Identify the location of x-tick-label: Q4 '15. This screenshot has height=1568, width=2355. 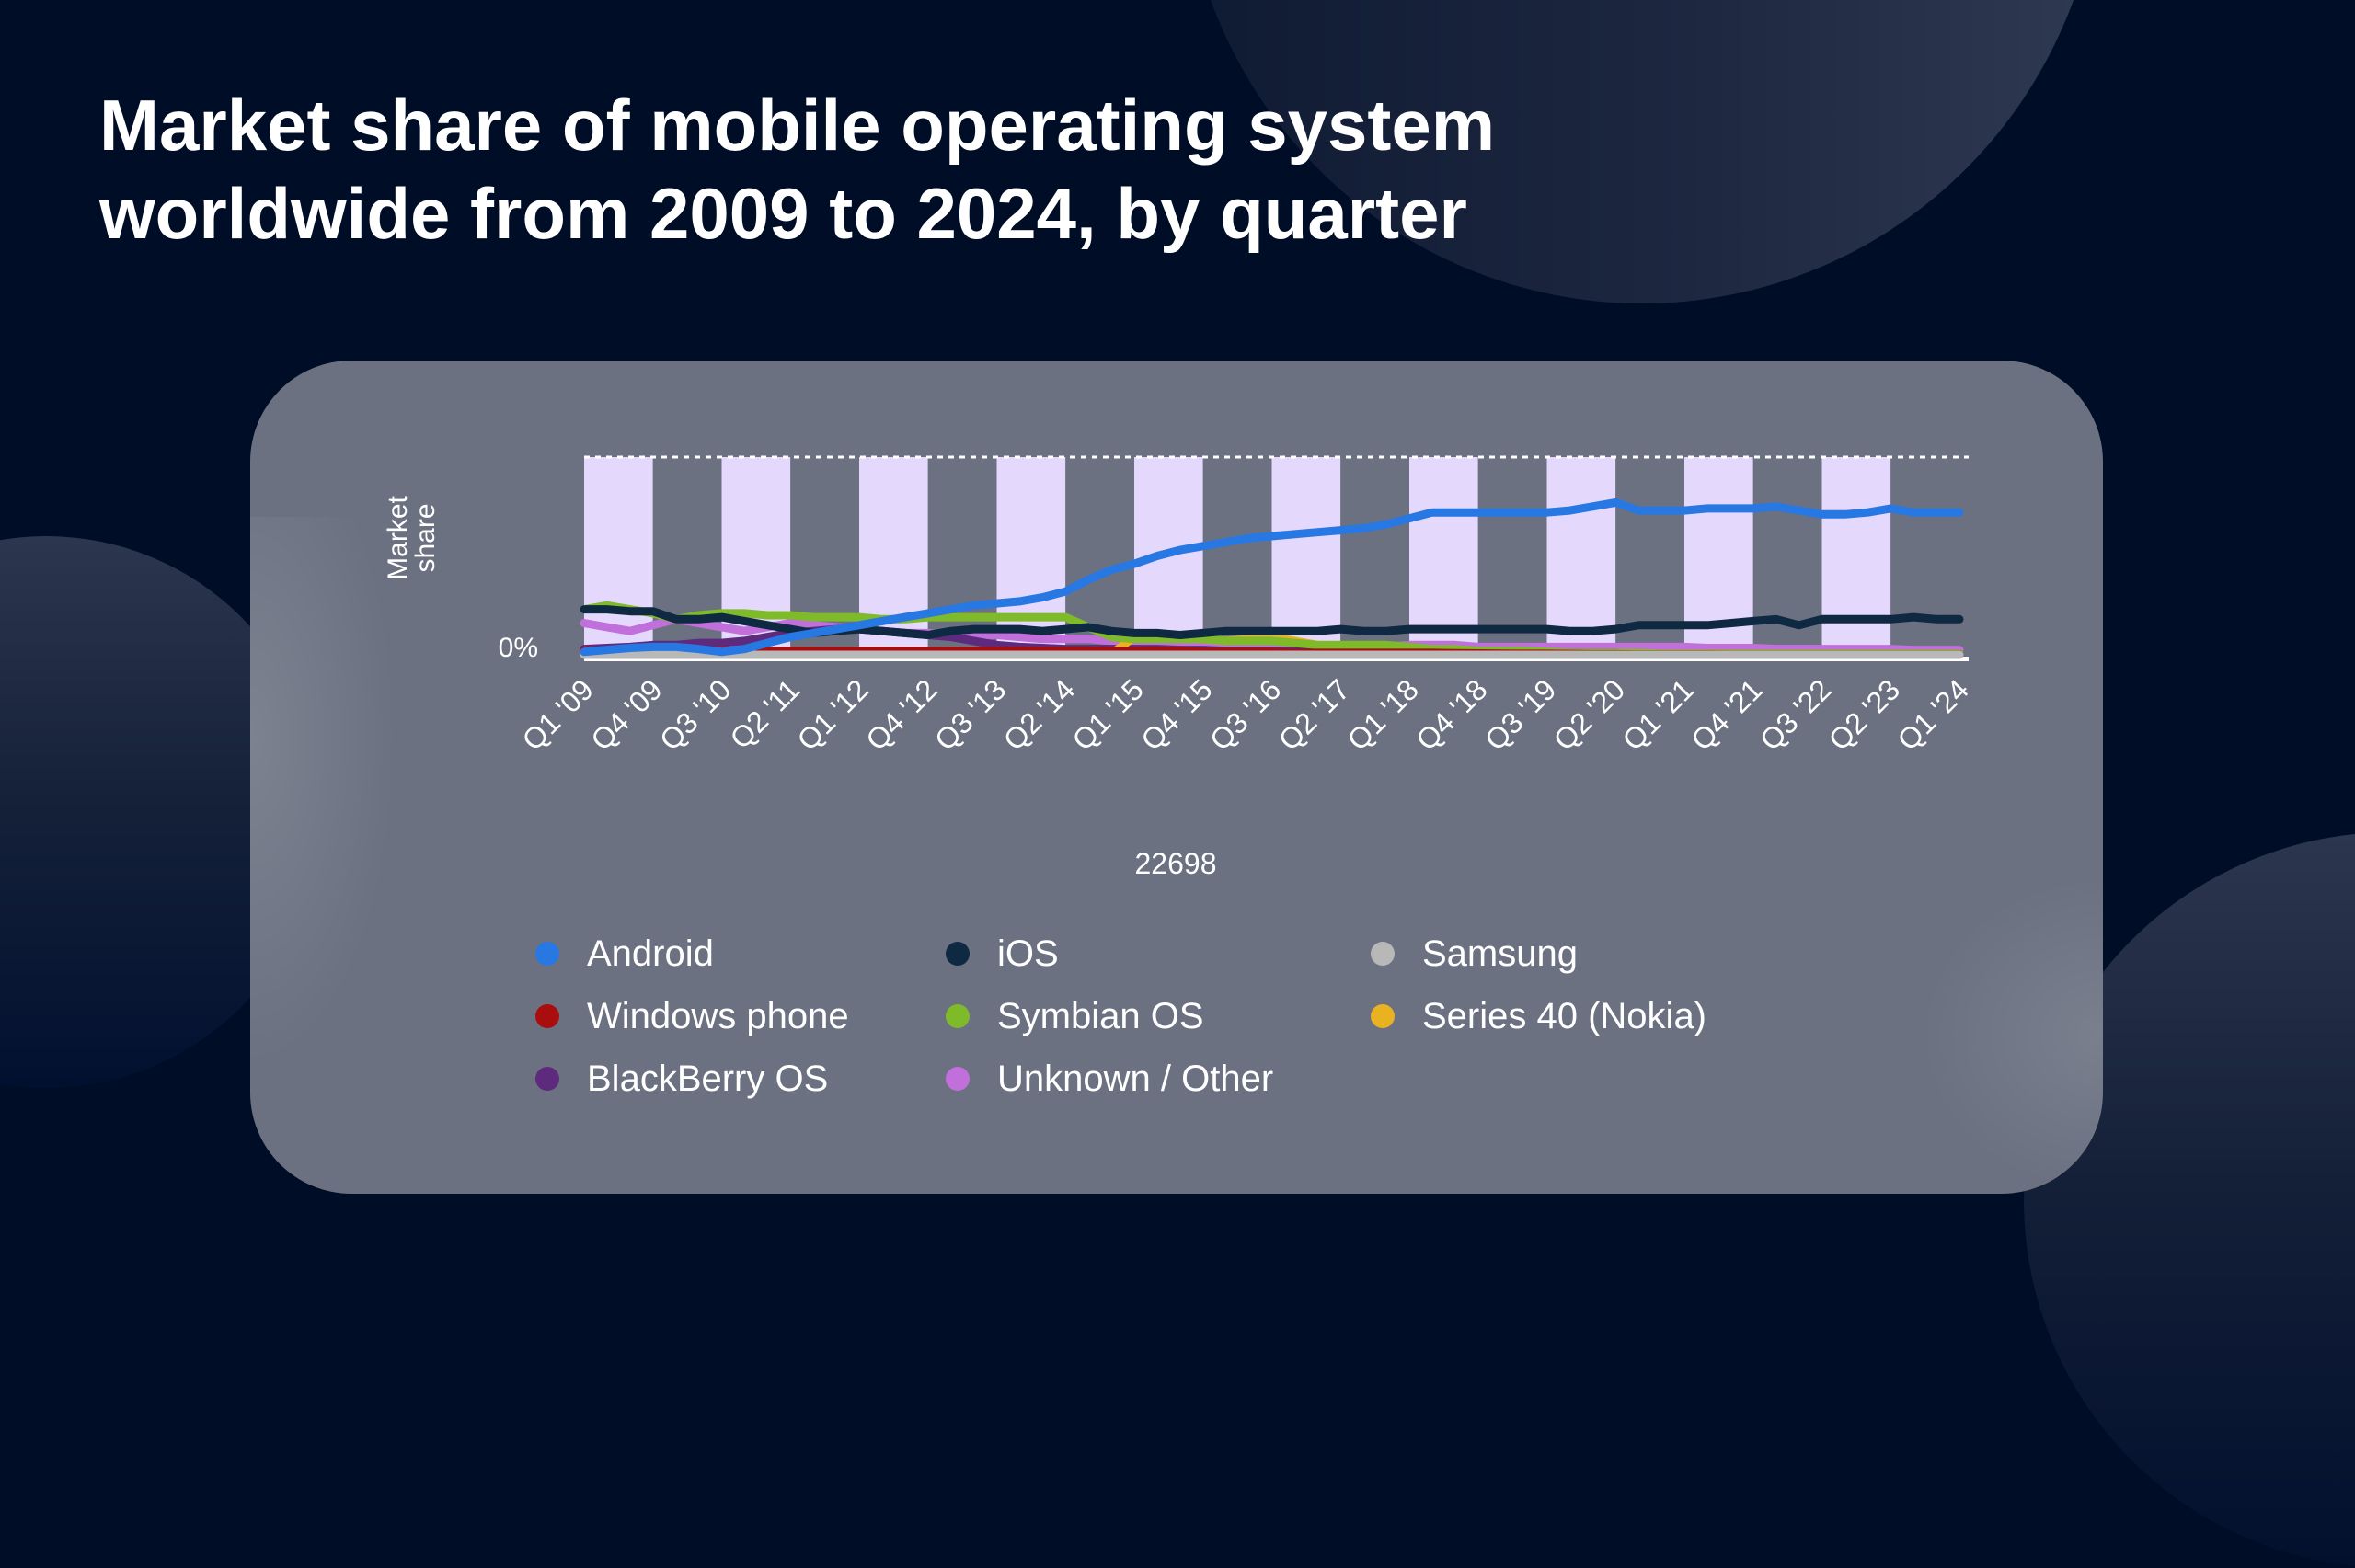
(1176, 714).